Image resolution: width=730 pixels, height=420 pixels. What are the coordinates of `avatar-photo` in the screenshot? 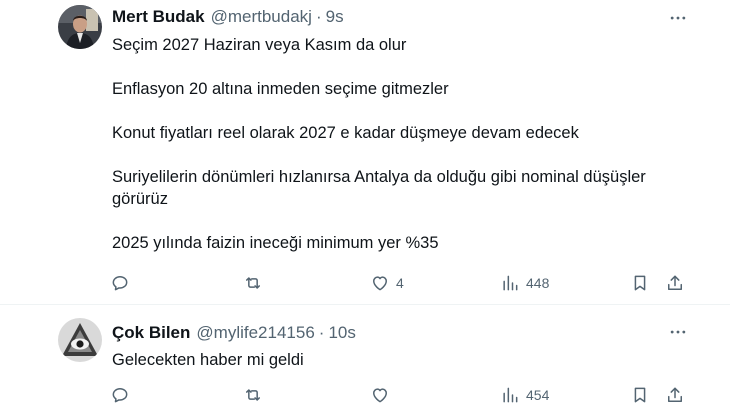 It's located at (80, 27).